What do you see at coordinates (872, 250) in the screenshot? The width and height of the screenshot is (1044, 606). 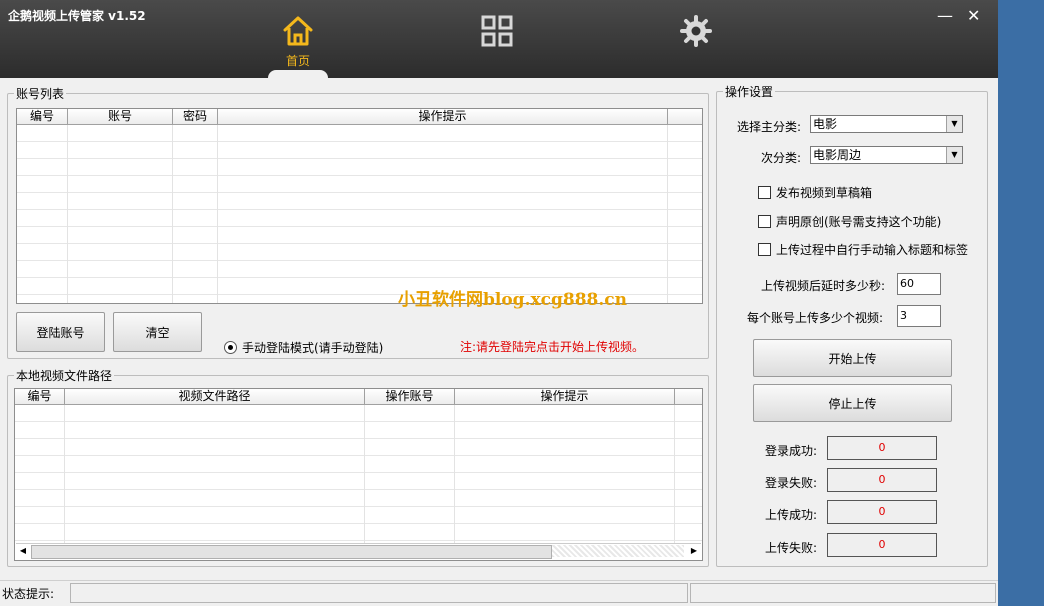 I see `manual-tags-label: 上传过程中自行手动输入标题和标签` at bounding box center [872, 250].